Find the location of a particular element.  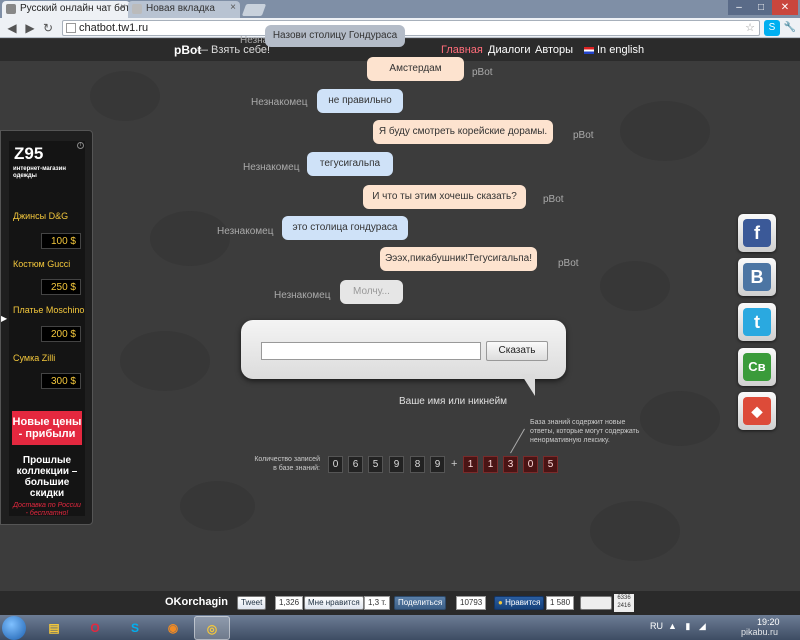

mail-like-icon: ● is located at coordinates (500, 602).